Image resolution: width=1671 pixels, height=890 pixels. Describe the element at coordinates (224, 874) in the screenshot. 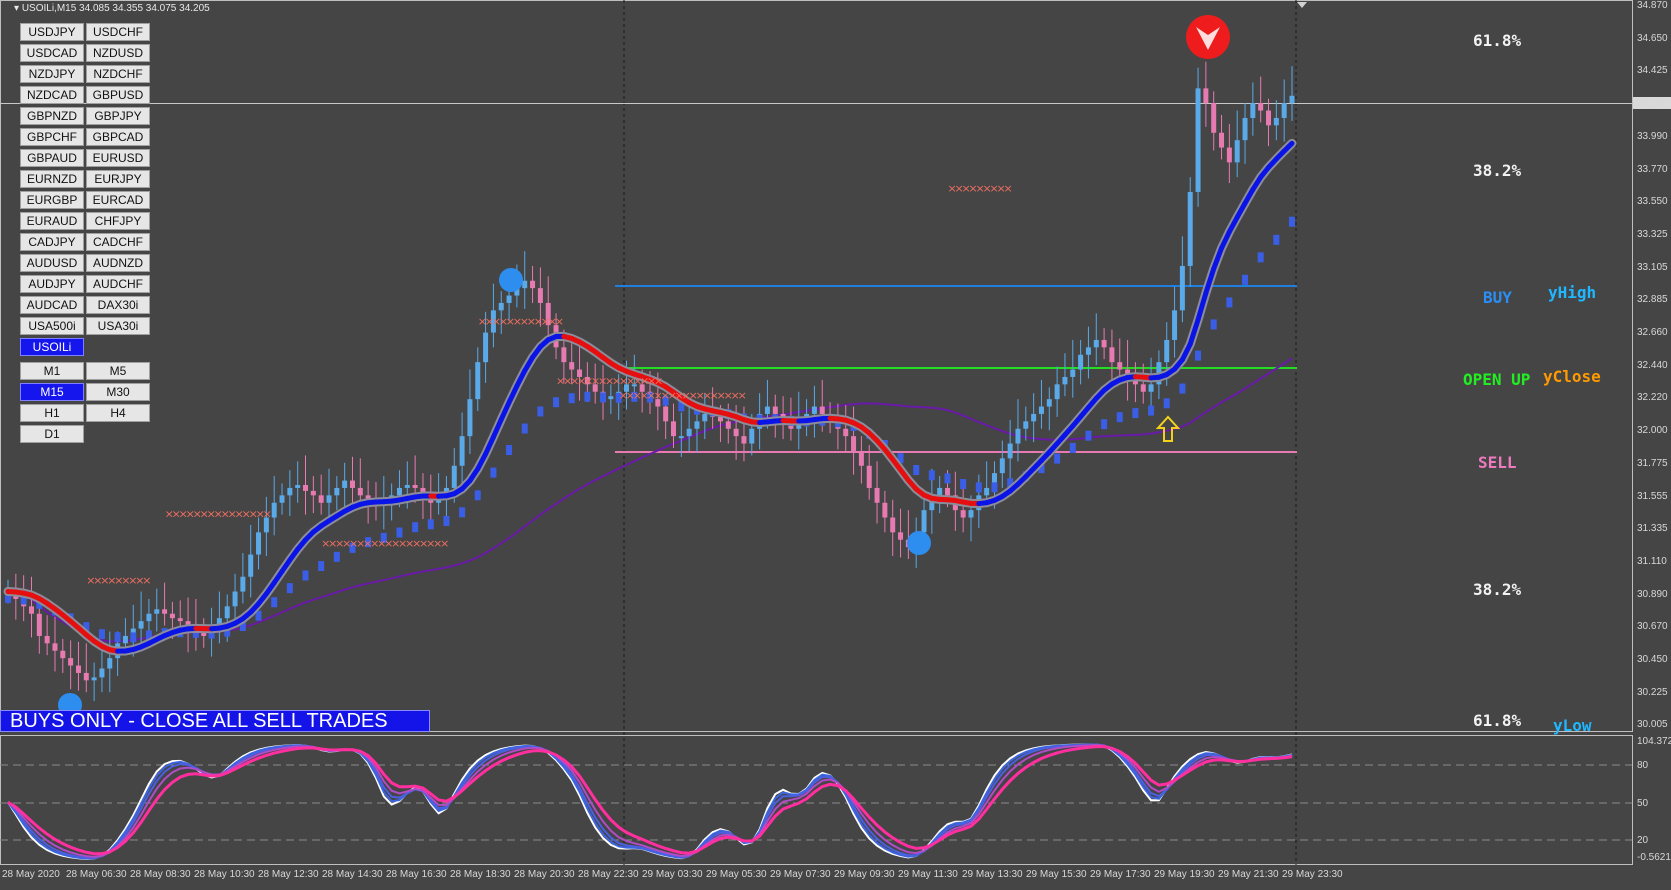

I see `time-tick-label: 28 May 10:30` at that location.